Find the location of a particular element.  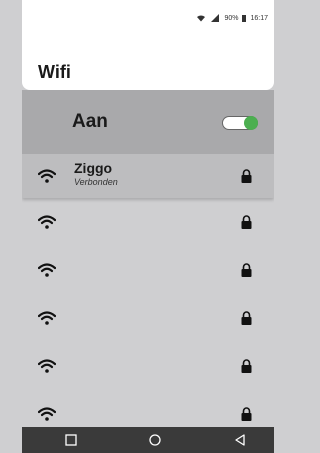

wifi-signal-icon is located at coordinates (201, 18).